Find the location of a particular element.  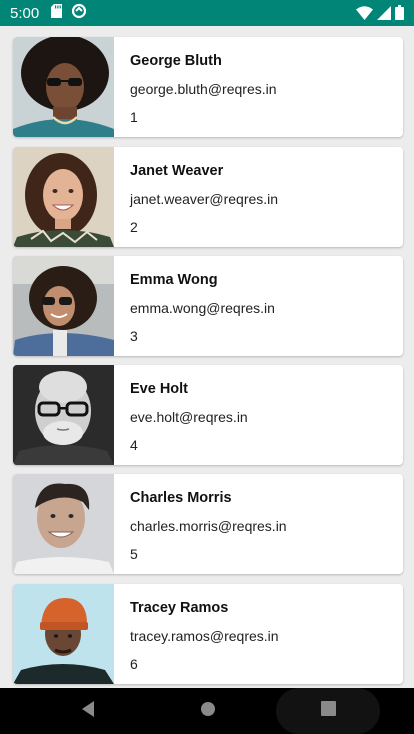

user-id: 3 is located at coordinates (134, 336).